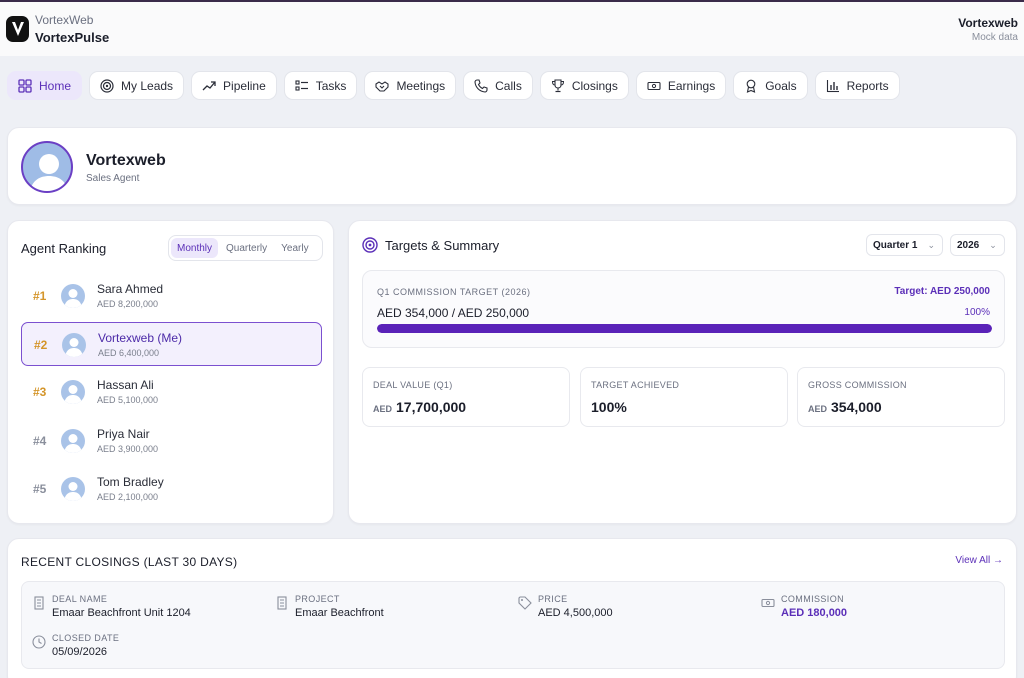  I want to click on stat-label: GROSS COMMISSION, so click(857, 385).